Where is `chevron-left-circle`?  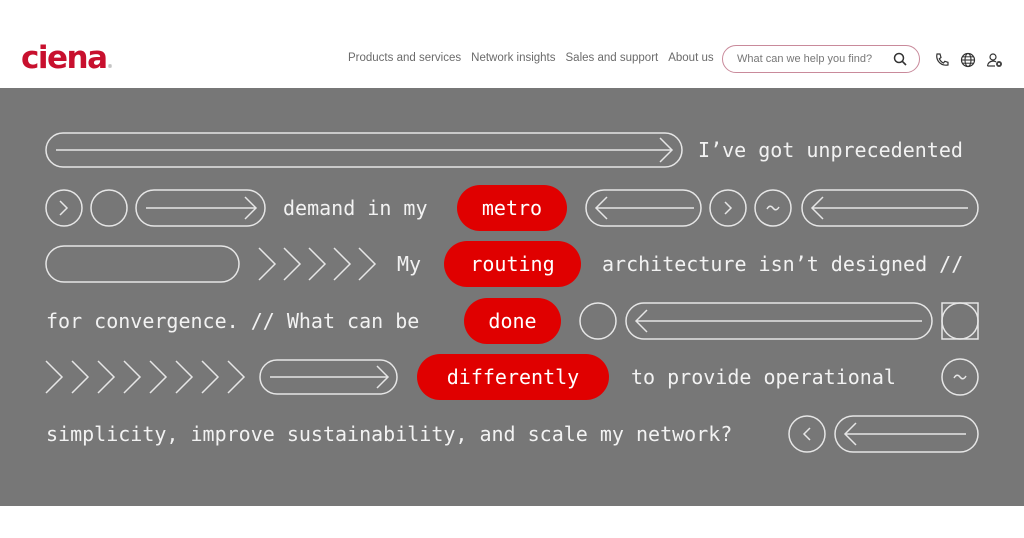
chevron-left-circle is located at coordinates (807, 434).